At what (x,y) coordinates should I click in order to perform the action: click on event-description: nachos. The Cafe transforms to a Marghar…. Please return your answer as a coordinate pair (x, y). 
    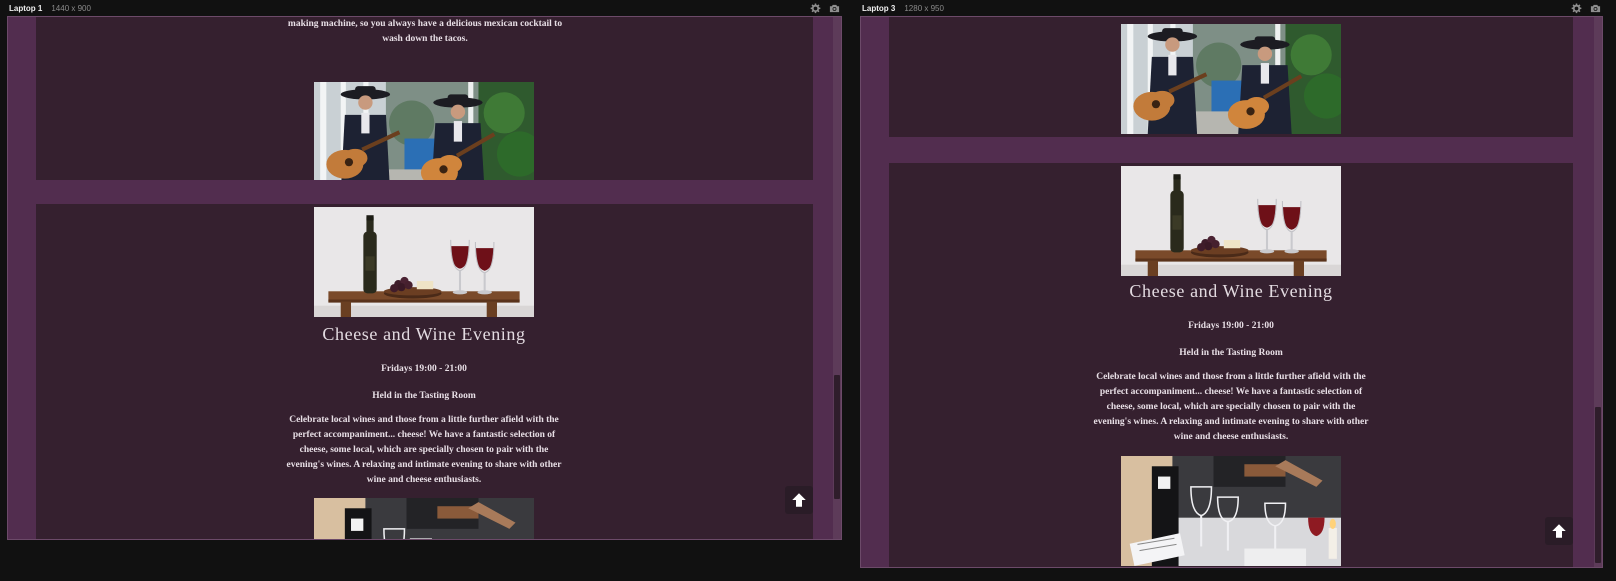
    Looking at the image, I should click on (425, 31).